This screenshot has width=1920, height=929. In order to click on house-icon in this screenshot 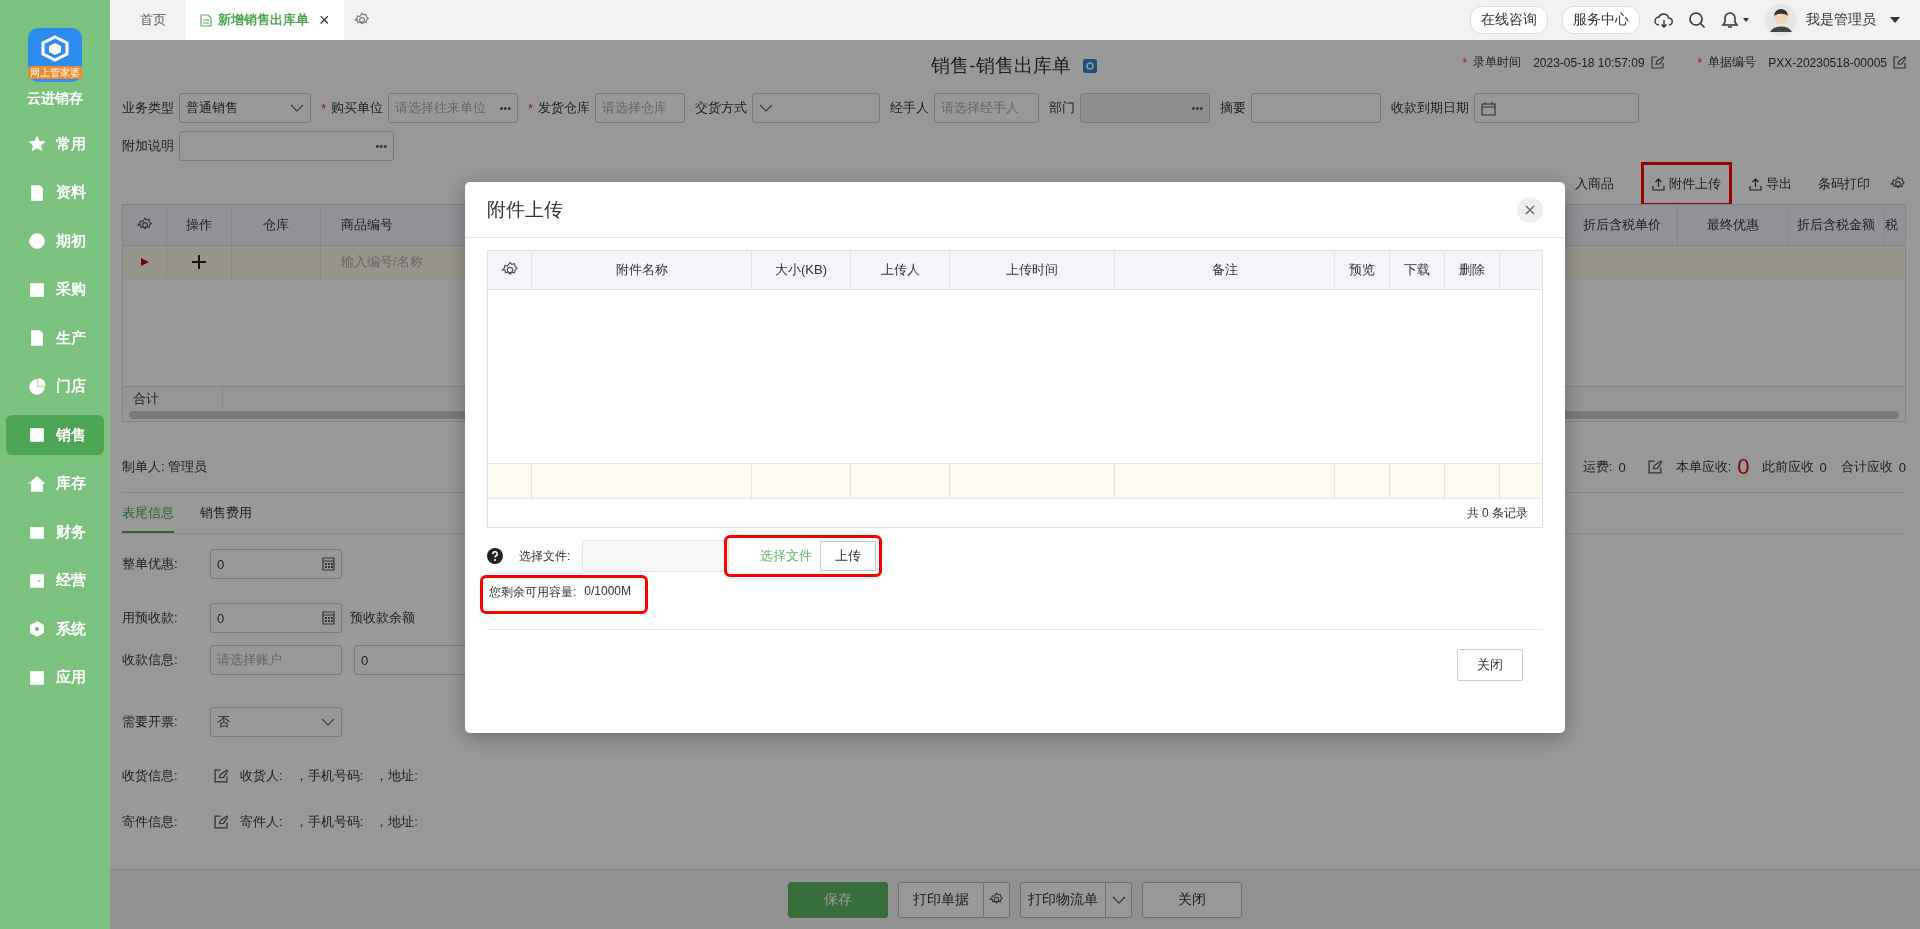, I will do `click(37, 483)`.